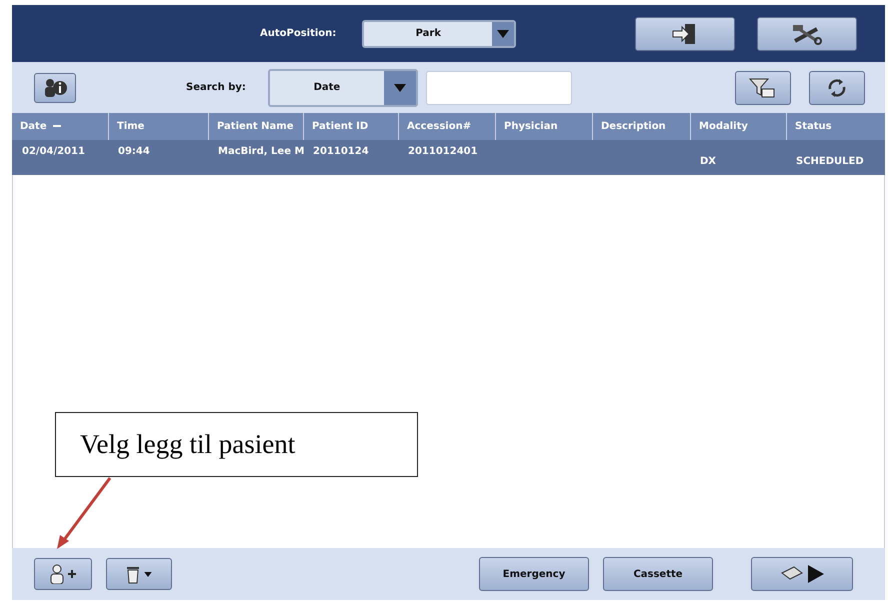  Describe the element at coordinates (236, 444) in the screenshot. I see `callout-text: Velg legg til pasient` at that location.